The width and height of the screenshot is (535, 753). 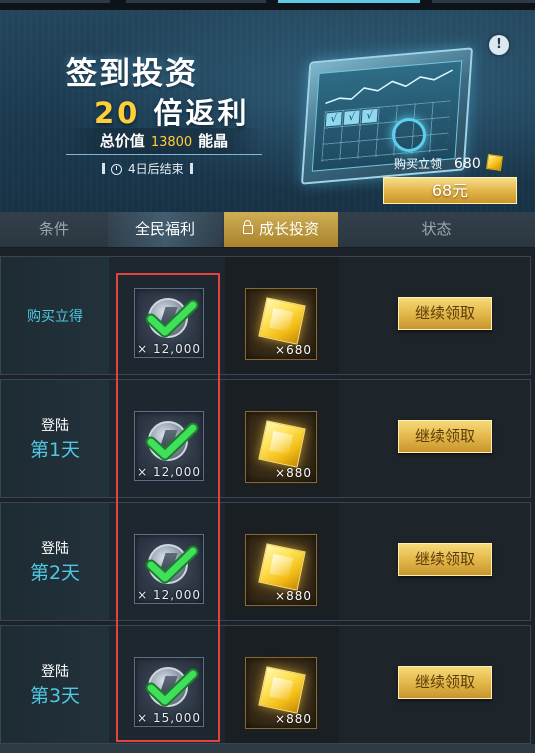 I want to click on glow-ring-decoration, so click(x=409, y=135).